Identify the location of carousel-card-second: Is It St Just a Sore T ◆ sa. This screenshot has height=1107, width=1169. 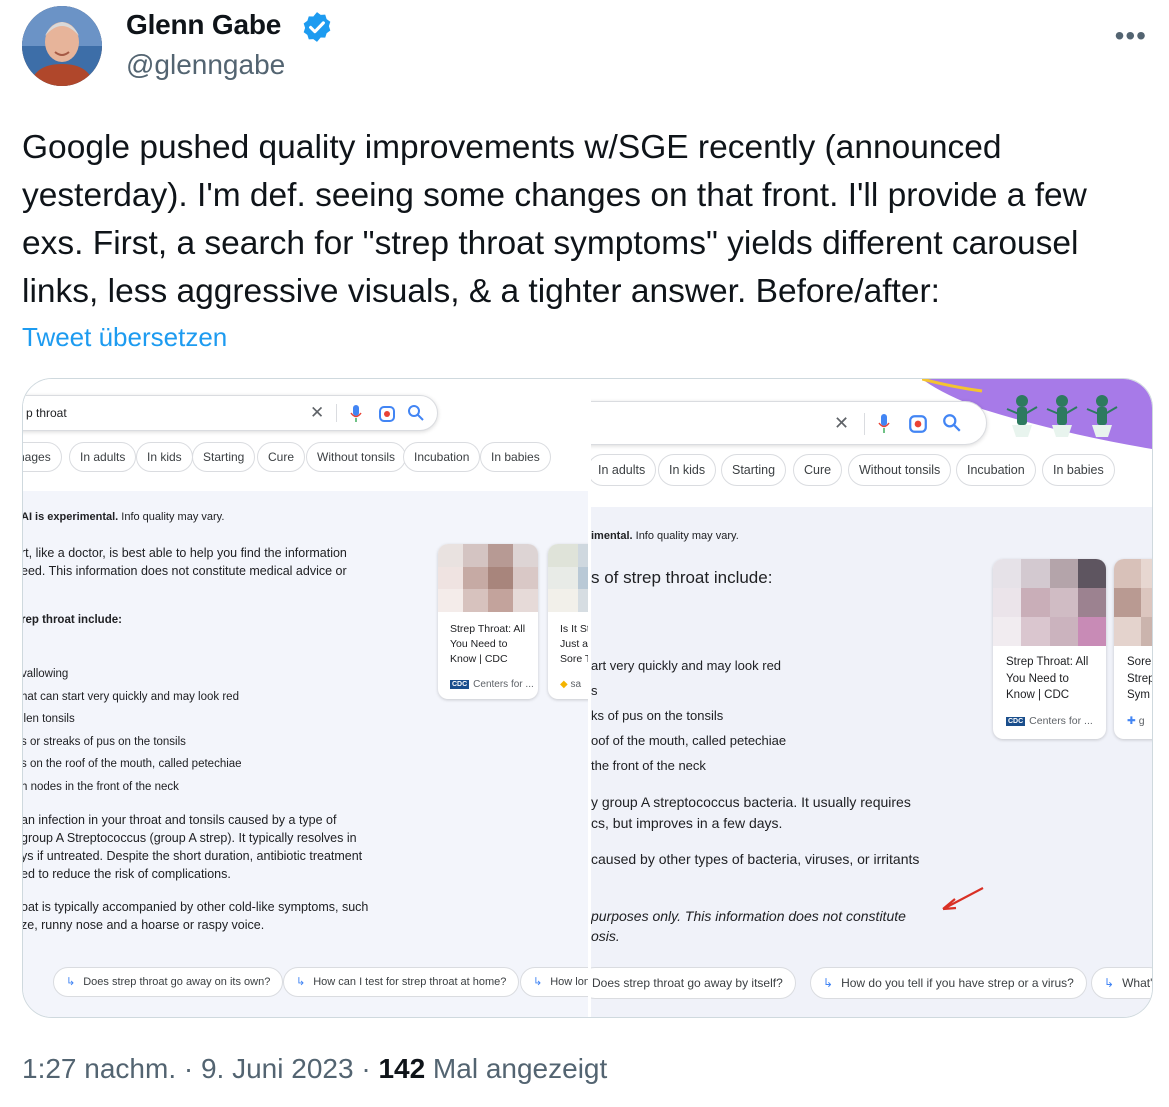
(568, 621).